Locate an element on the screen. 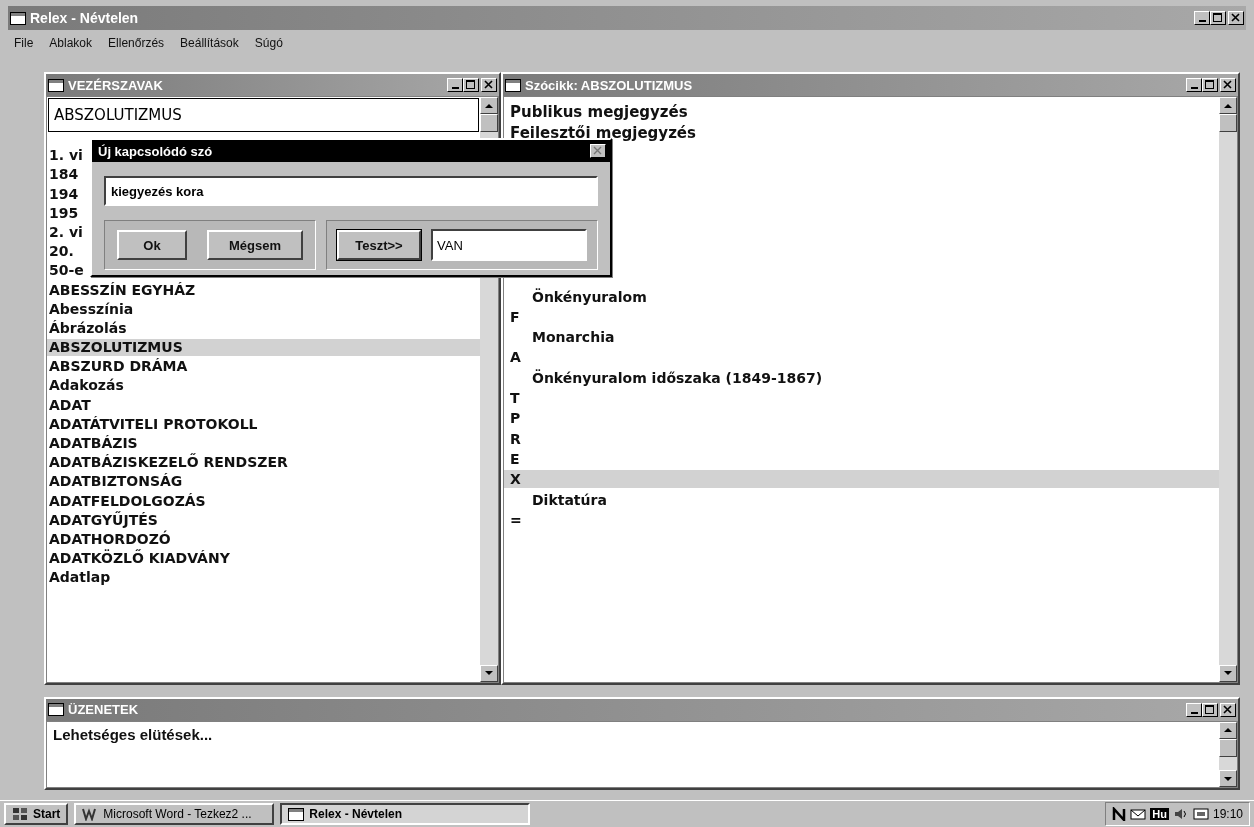  word-input-field: kiegyezés kora is located at coordinates (351, 191).